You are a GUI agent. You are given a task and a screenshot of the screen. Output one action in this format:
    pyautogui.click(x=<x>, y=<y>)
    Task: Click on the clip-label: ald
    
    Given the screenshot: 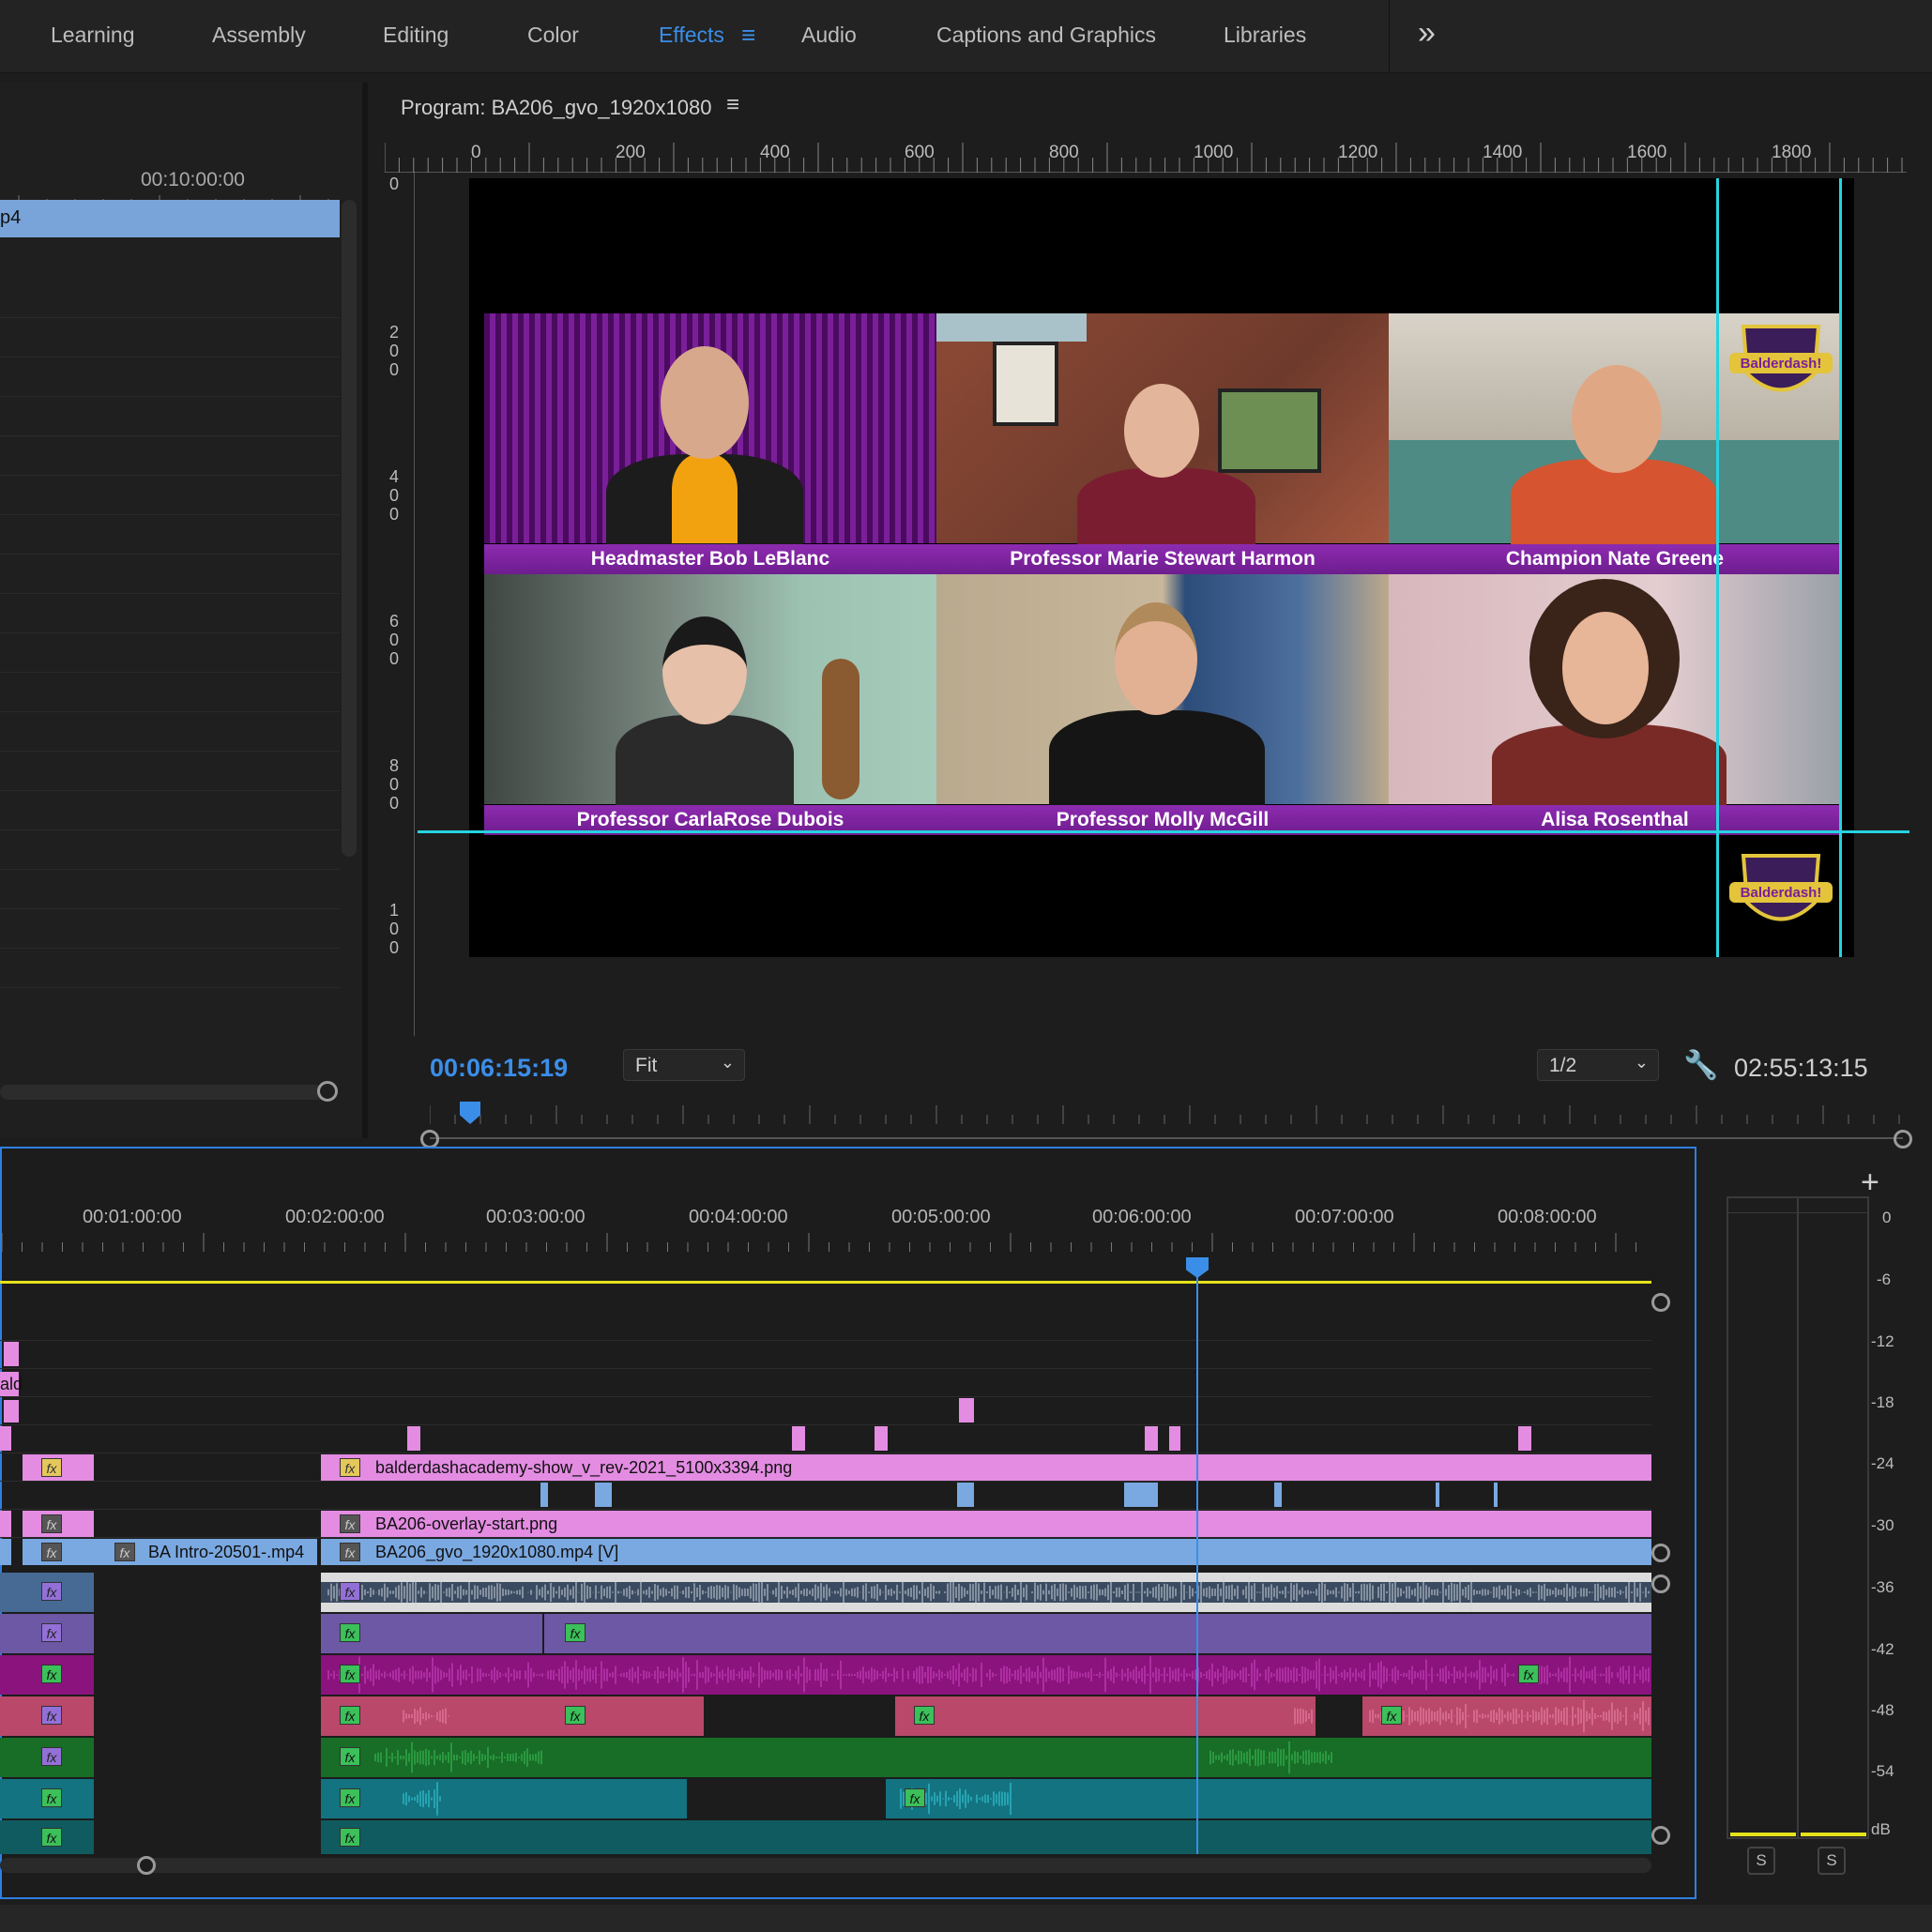 What is the action you would take?
    pyautogui.click(x=11, y=1384)
    